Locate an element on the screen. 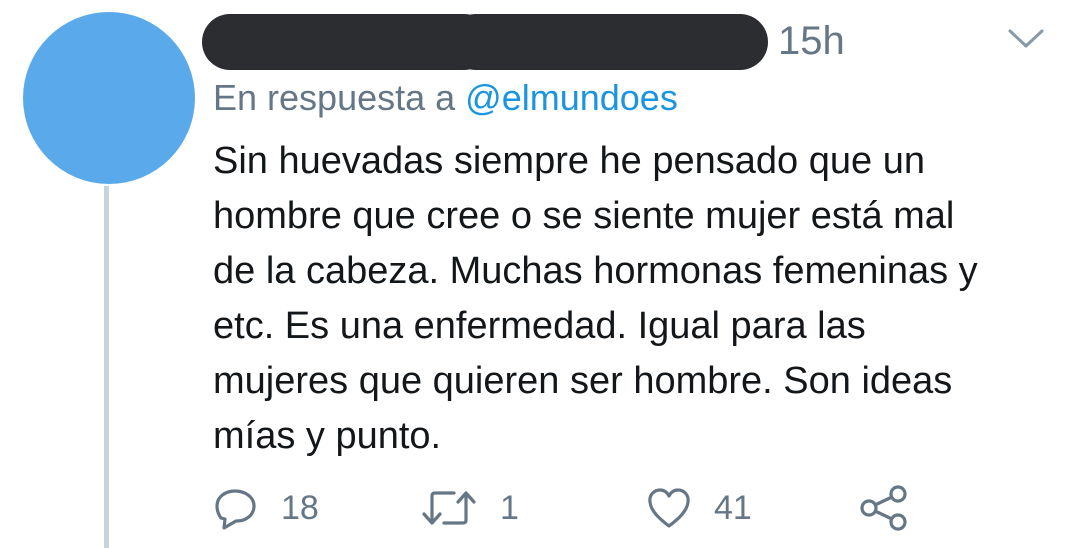 The height and width of the screenshot is (548, 1080). like-count: 41 is located at coordinates (733, 508).